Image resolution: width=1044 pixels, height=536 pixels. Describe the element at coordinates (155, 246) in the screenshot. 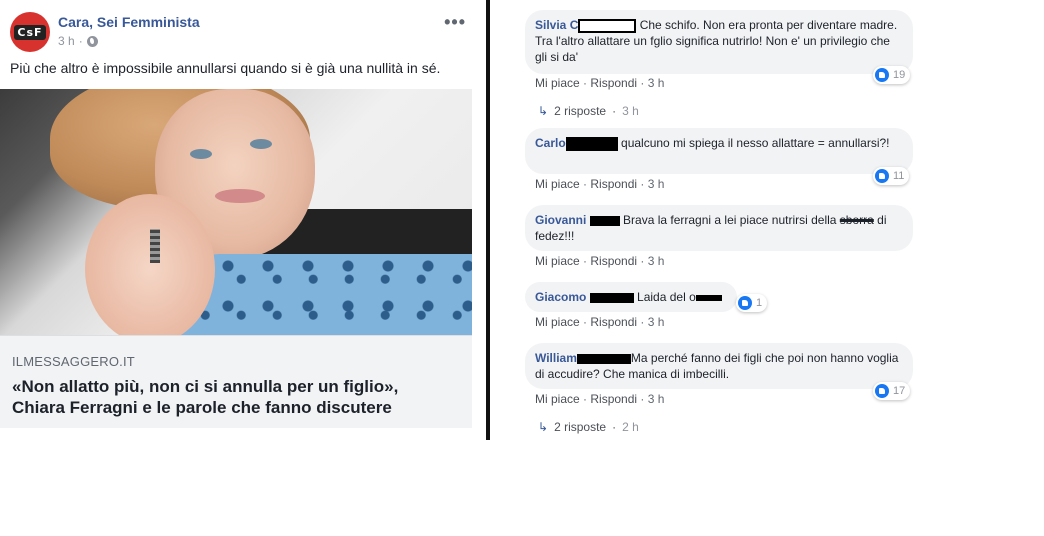

I see `image-baby-eyes-pixelated` at that location.